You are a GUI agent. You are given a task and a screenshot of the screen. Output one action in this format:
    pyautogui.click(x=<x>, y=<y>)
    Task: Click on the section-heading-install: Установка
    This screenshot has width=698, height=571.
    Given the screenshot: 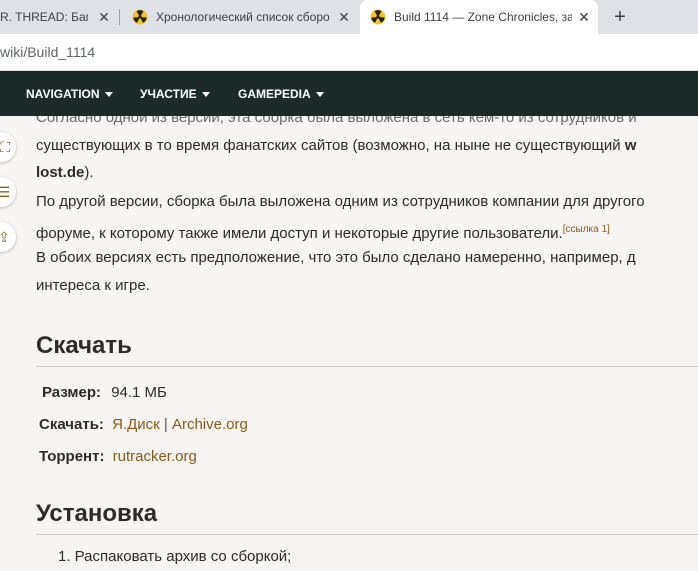 What is the action you would take?
    pyautogui.click(x=97, y=513)
    